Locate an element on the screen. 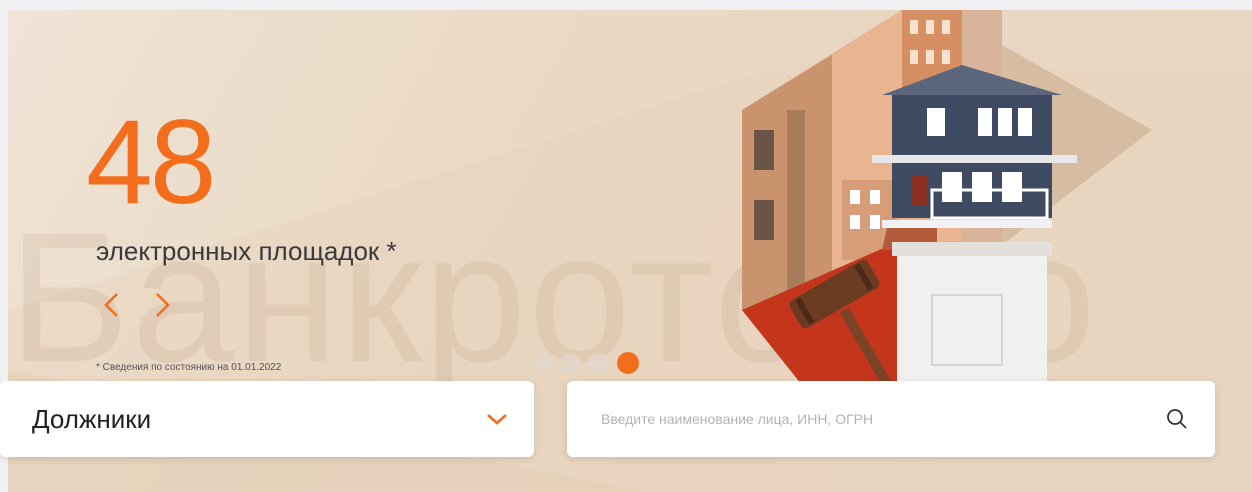  chevron-right-icon is located at coordinates (163, 305).